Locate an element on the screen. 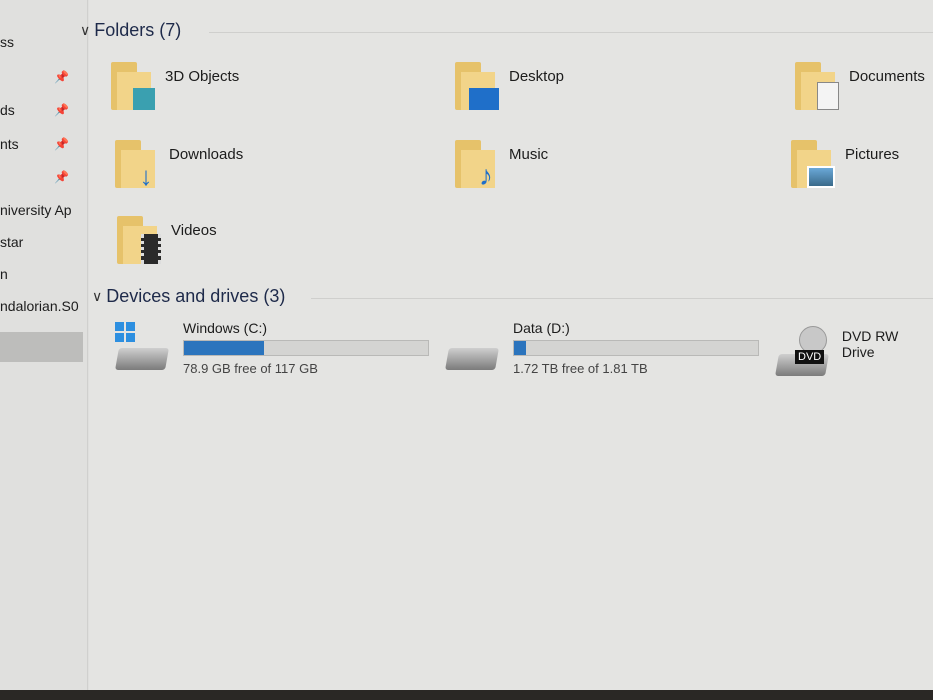  drive-dvd: DVD DVD RW Drive is located at coordinates (854, 349).